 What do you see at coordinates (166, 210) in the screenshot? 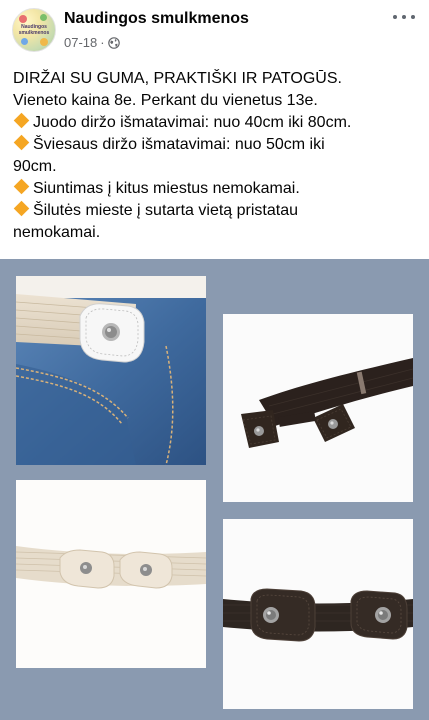
I see `post-bullet-text: Šilutės mieste į sutarta vietą pristatau` at bounding box center [166, 210].